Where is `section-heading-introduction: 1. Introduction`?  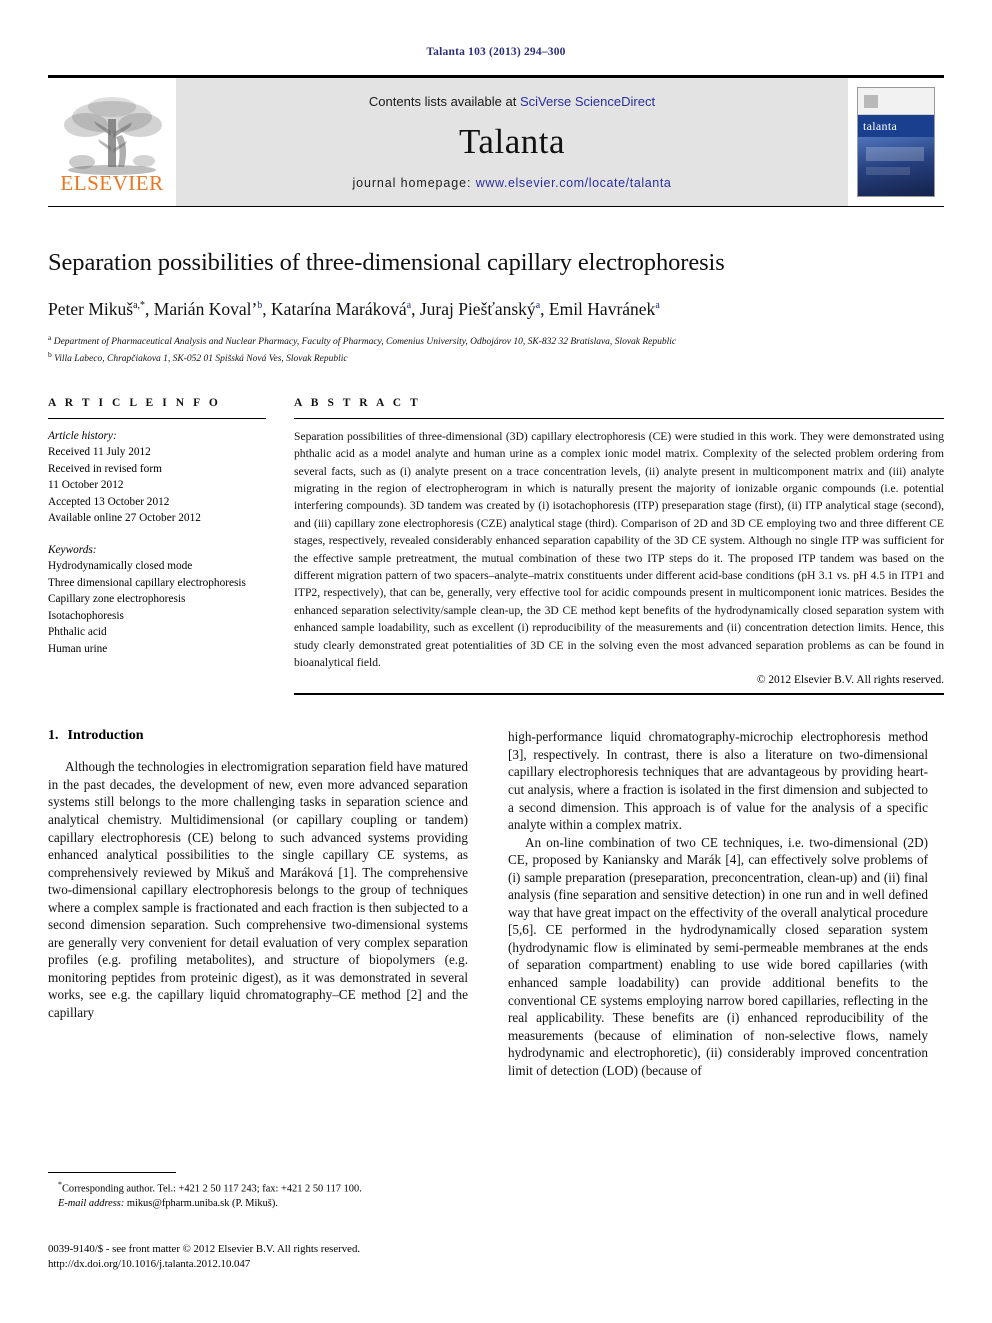
section-heading-introduction: 1. Introduction is located at coordinates (258, 736).